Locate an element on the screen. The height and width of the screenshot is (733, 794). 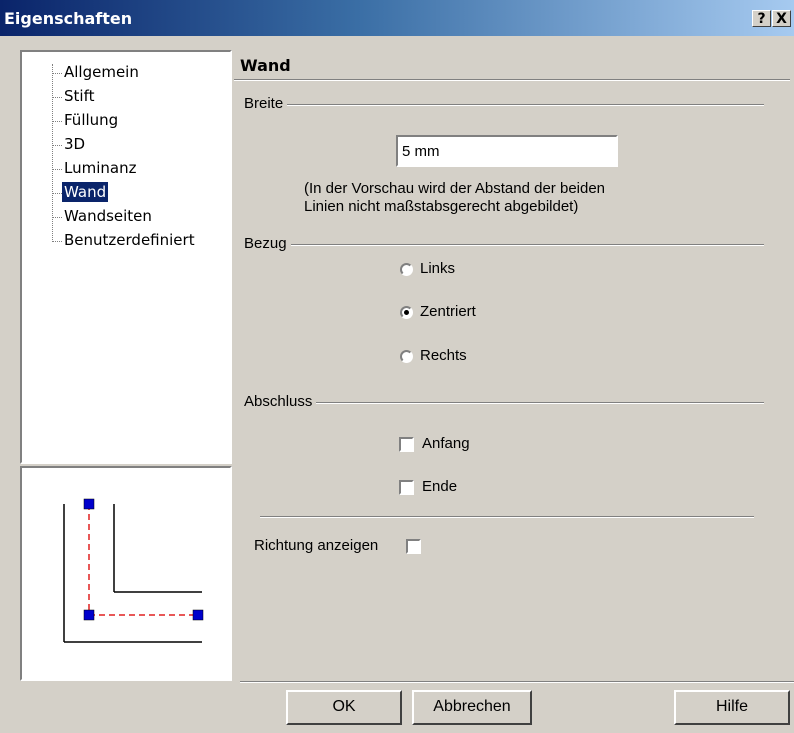
tree-item-stift: Stift is located at coordinates (79, 96).